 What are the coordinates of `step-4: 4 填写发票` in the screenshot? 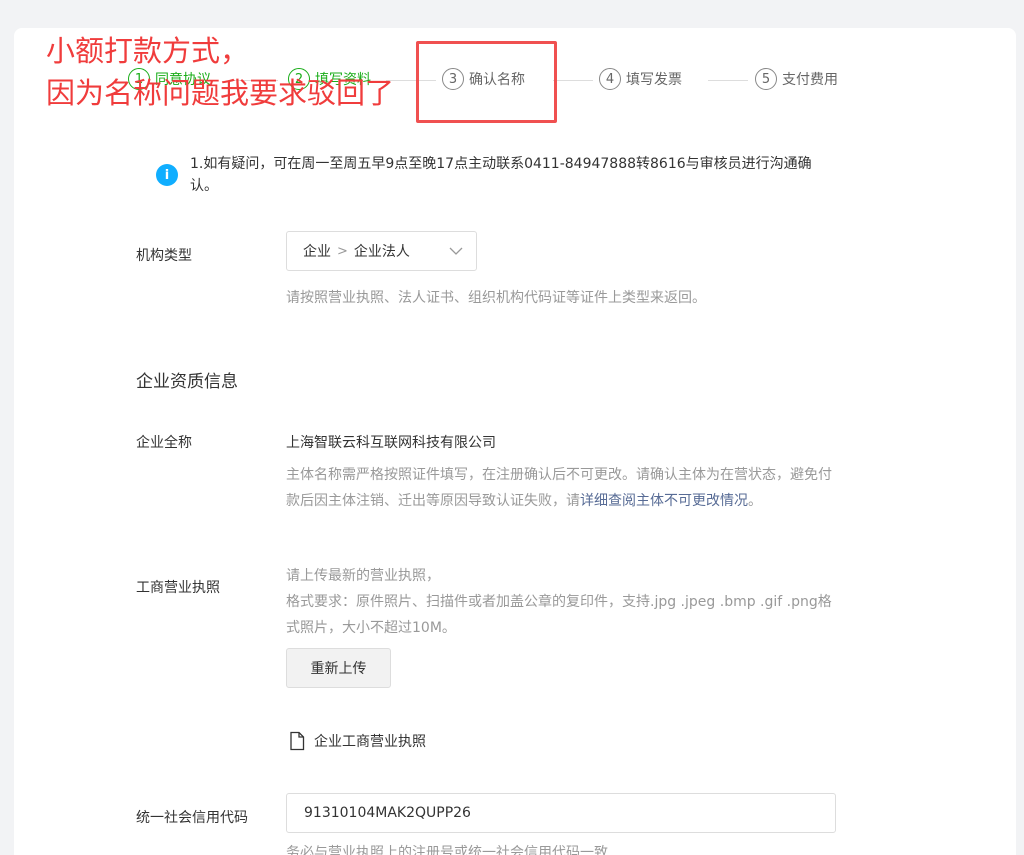 It's located at (640, 79).